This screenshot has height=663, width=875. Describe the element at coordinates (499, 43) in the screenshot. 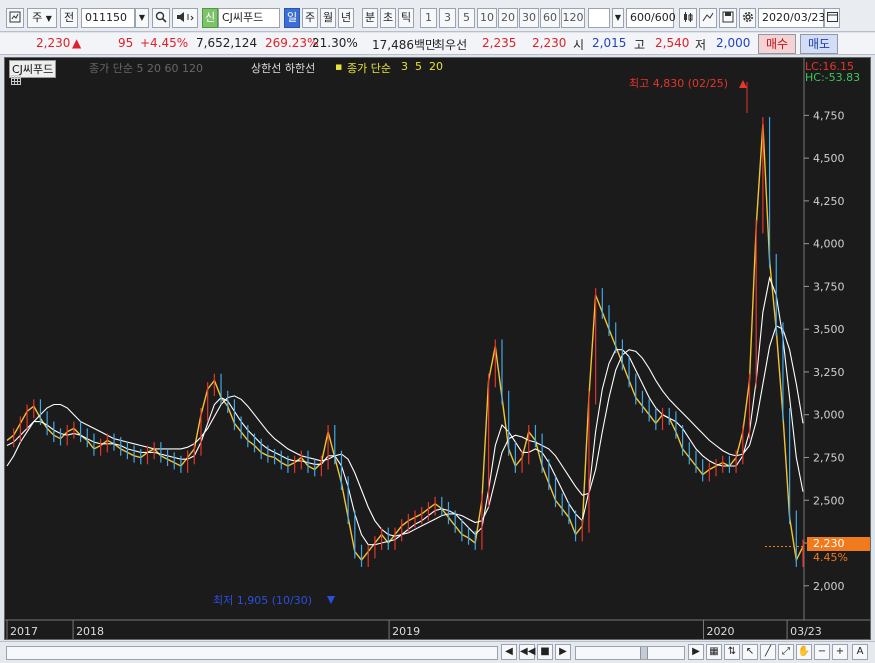

I see `best-ask: 2,235` at that location.